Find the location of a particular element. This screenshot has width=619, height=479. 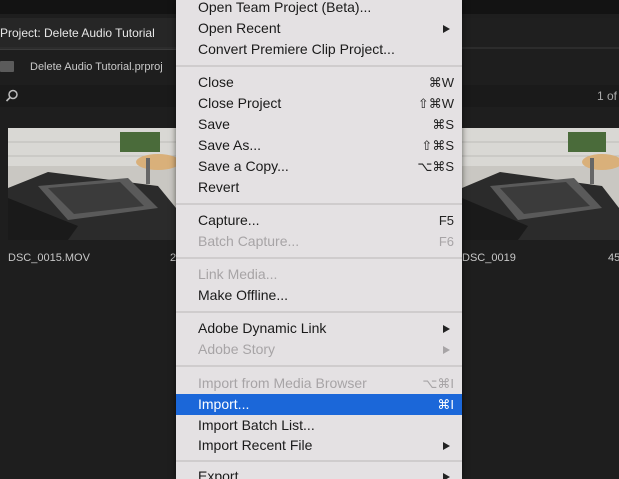

menu-item-shortcut: ⌥⌘I is located at coordinates (438, 383).